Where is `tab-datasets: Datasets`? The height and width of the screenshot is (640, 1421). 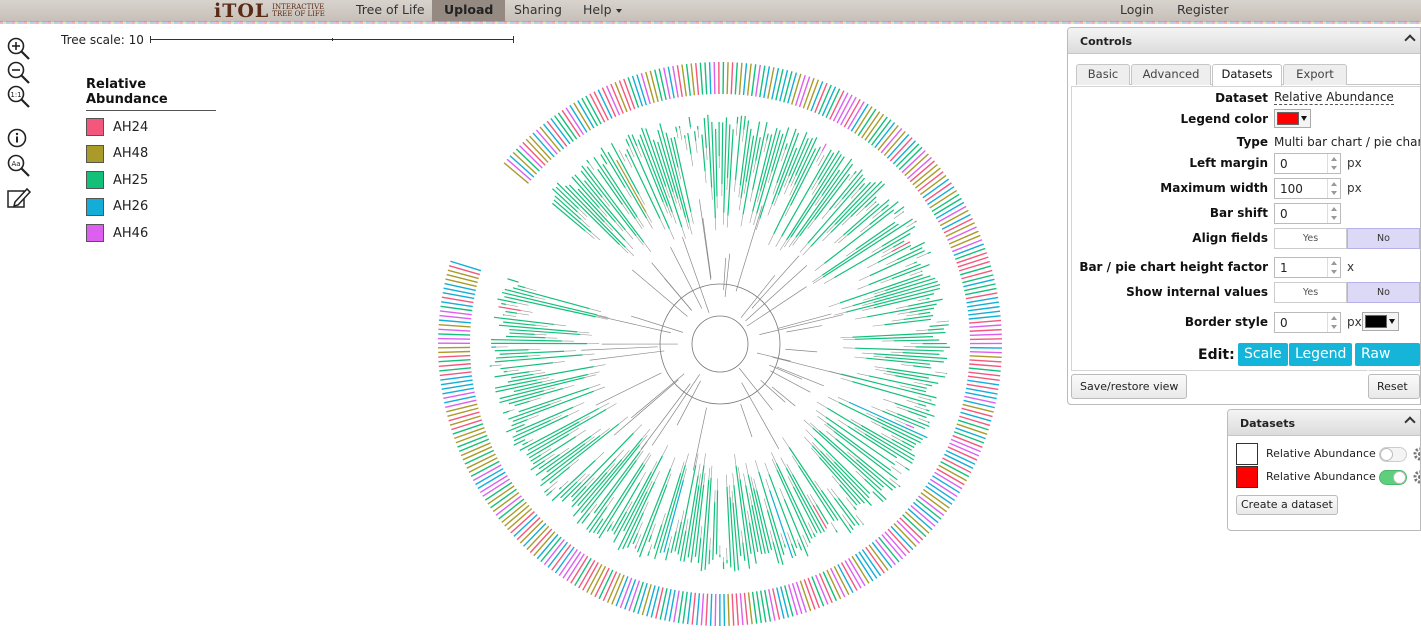 tab-datasets: Datasets is located at coordinates (1247, 75).